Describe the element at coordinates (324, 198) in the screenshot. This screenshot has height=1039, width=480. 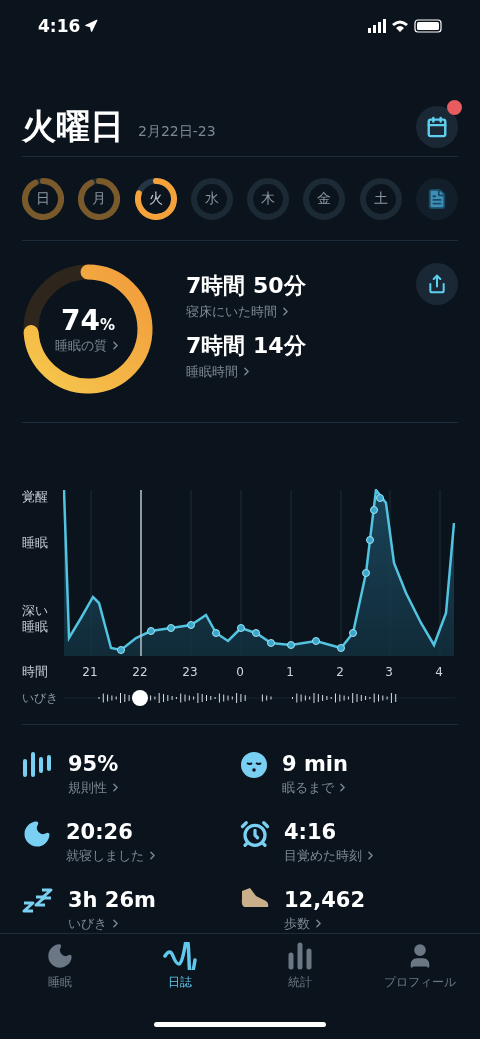
I see `day-ring-button: 金` at that location.